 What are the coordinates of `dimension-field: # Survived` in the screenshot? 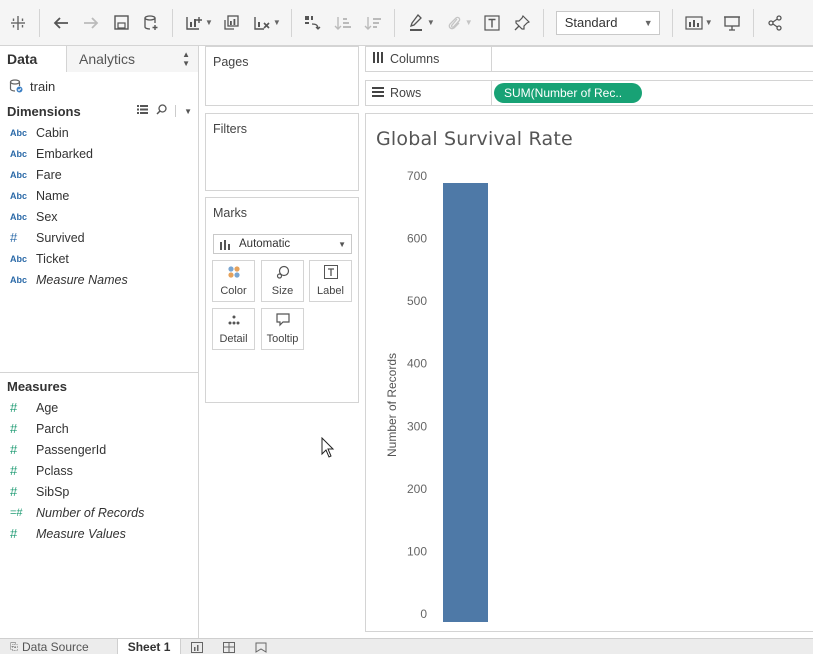 It's located at (99, 237).